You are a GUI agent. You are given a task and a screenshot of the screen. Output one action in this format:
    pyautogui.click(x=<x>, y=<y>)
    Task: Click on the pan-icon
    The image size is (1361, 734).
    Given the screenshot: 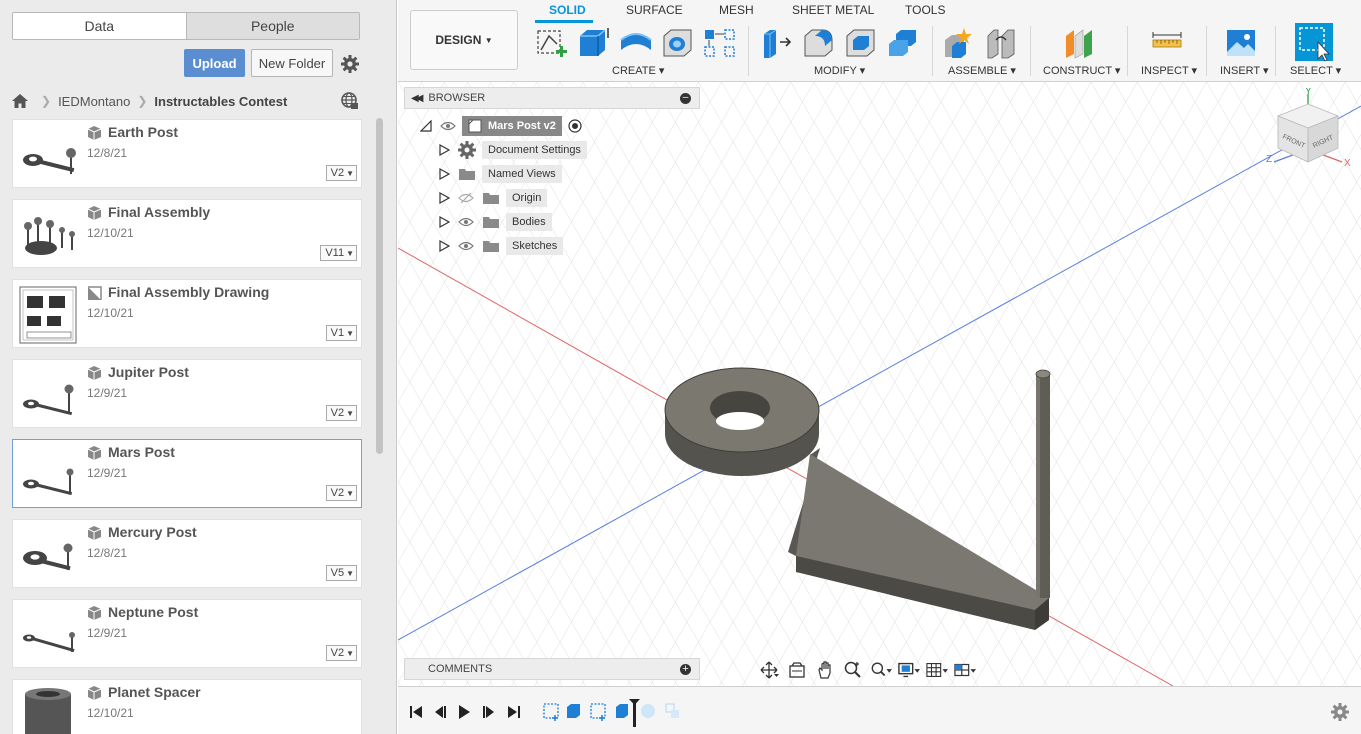 What is the action you would take?
    pyautogui.click(x=825, y=670)
    